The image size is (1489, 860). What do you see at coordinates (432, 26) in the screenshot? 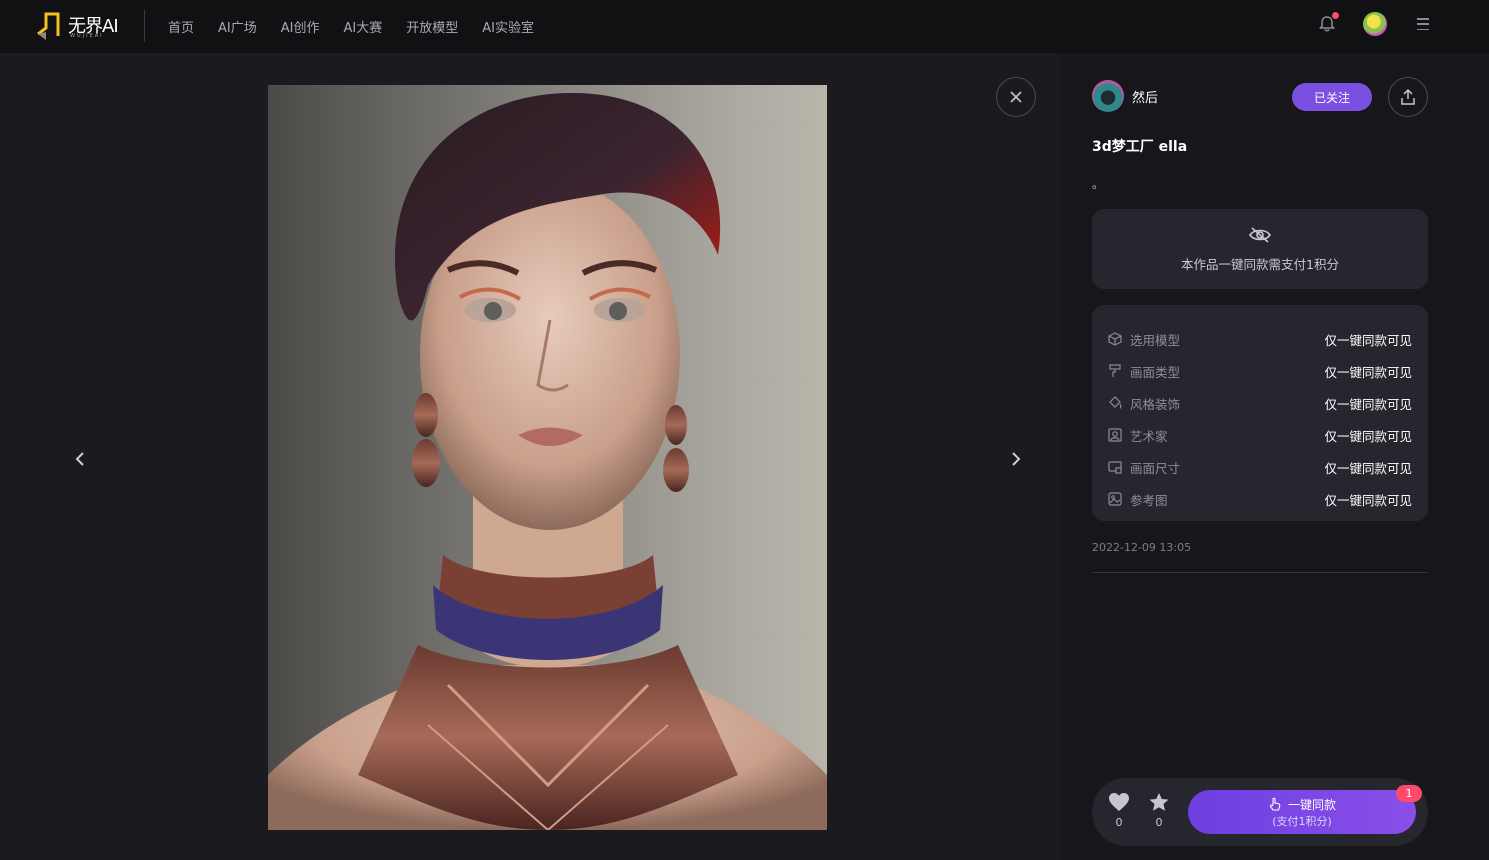
I see `nav-item-open-models: 开放模型` at bounding box center [432, 26].